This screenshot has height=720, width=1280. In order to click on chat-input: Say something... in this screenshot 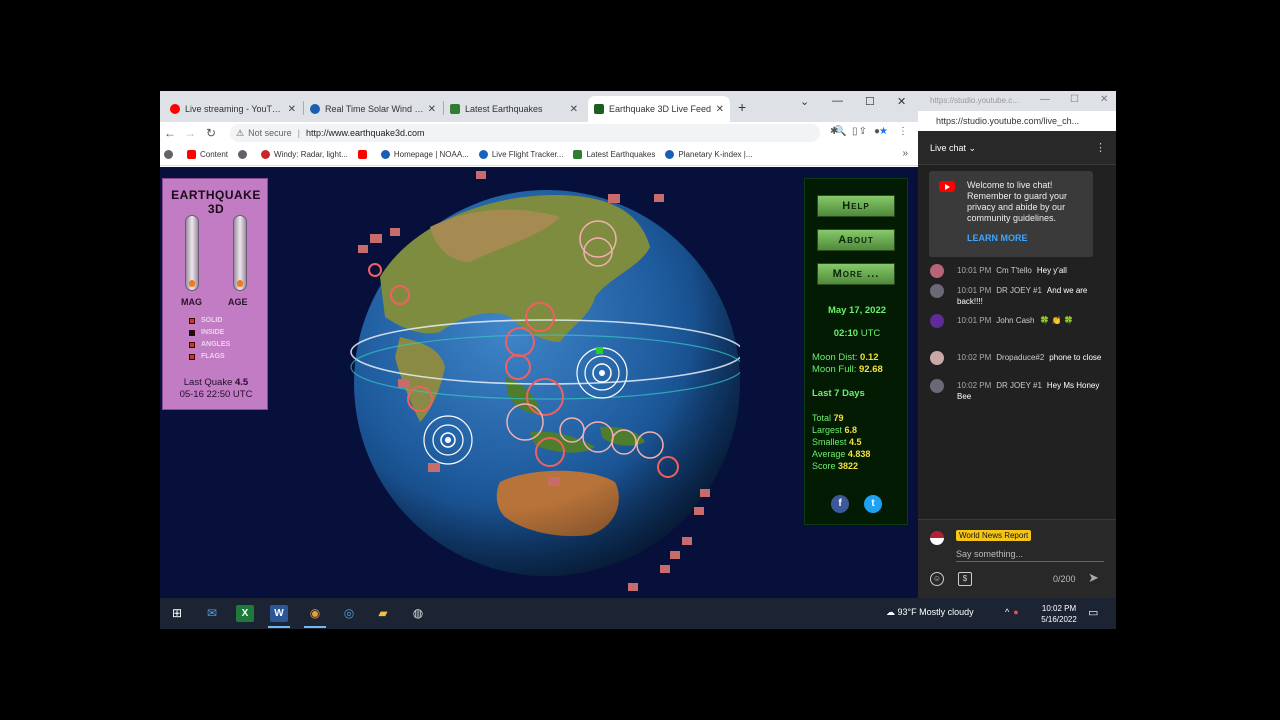, I will do `click(989, 554)`.